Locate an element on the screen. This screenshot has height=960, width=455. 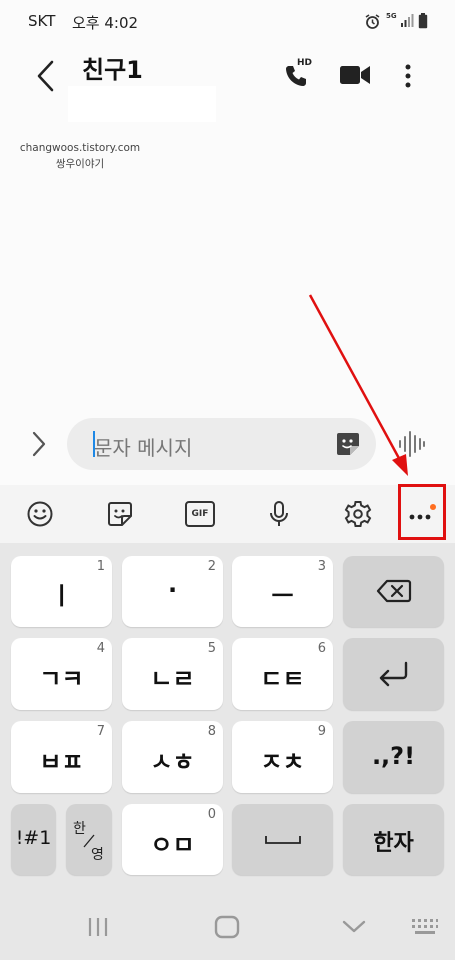
more-options-icon is located at coordinates (408, 76).